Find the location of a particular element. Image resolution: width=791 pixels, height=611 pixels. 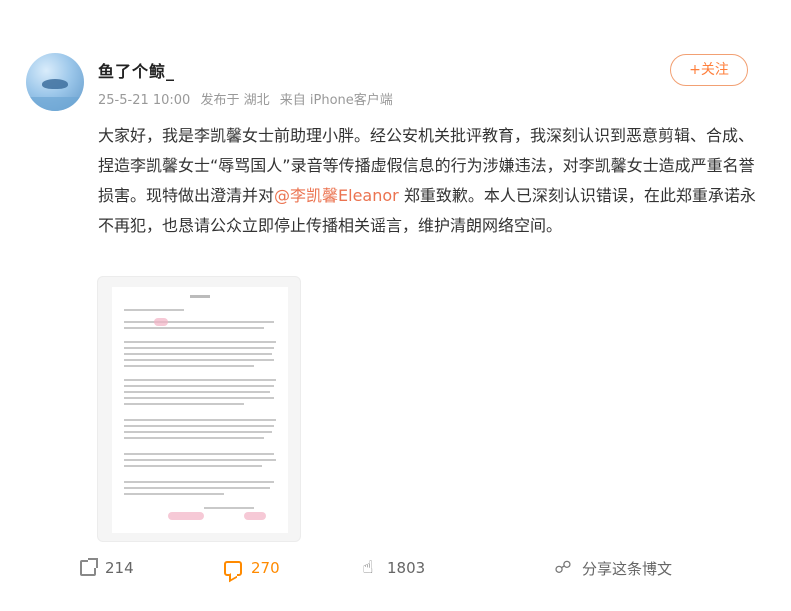

document-title-line is located at coordinates (200, 296).